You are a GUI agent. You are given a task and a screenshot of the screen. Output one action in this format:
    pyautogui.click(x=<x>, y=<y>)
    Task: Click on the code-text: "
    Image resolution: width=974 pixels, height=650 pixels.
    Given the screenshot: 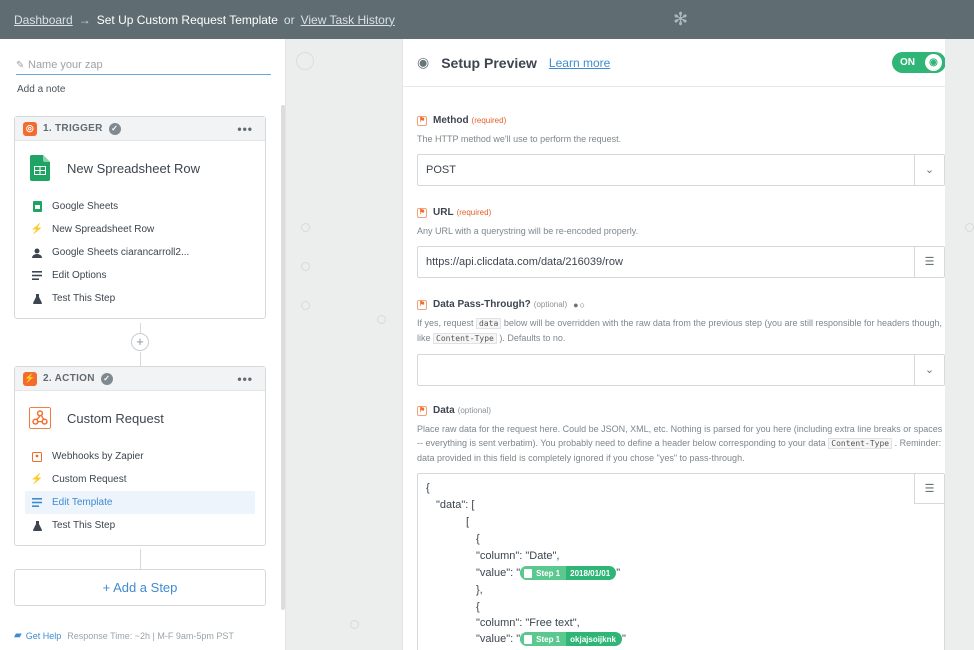 What is the action you would take?
    pyautogui.click(x=618, y=572)
    